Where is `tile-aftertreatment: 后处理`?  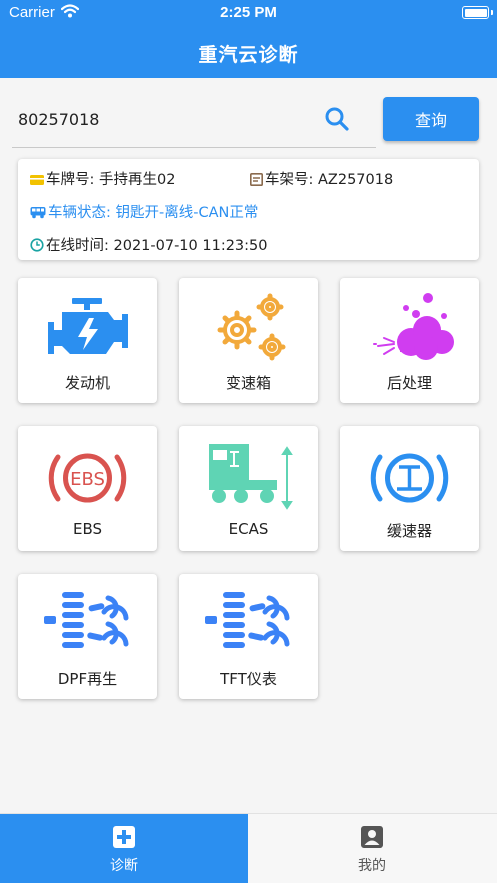
tile-aftertreatment: 后处理 is located at coordinates (409, 340).